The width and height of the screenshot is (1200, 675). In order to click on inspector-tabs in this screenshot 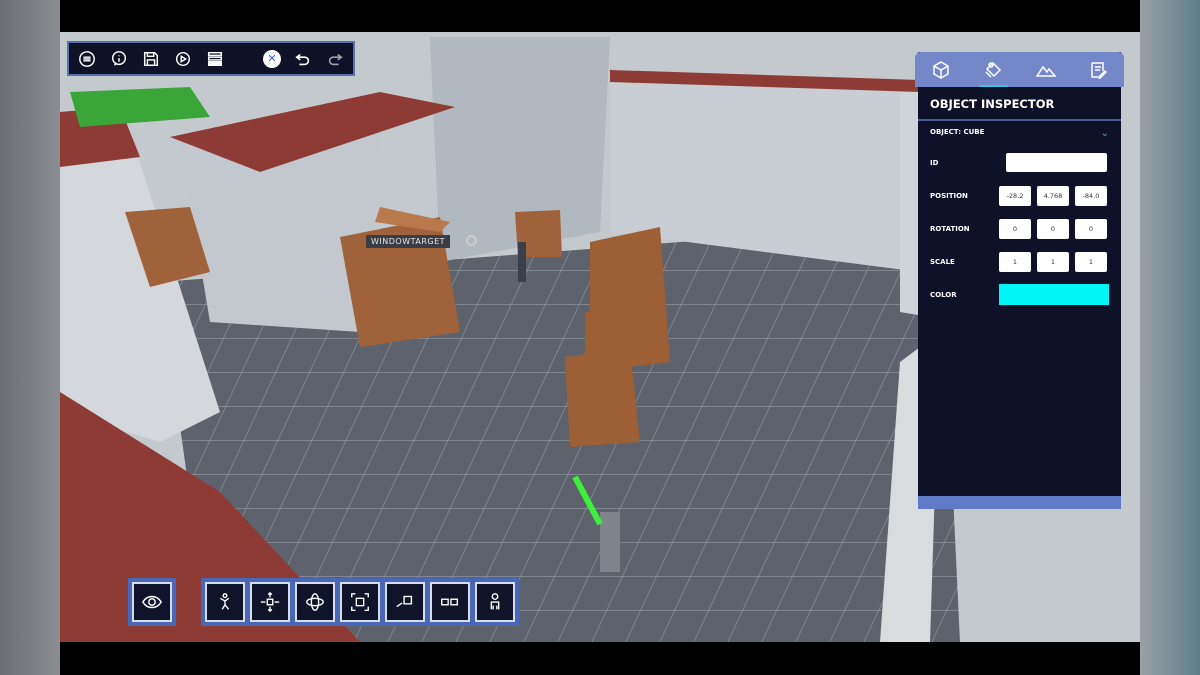, I will do `click(1019, 69)`.